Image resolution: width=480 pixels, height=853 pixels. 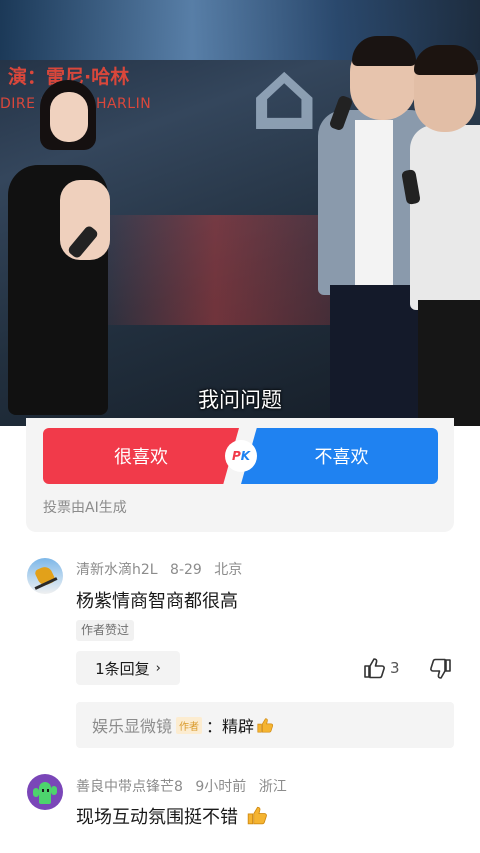 I want to click on reply-username: 娱乐显微镜, so click(x=132, y=725).